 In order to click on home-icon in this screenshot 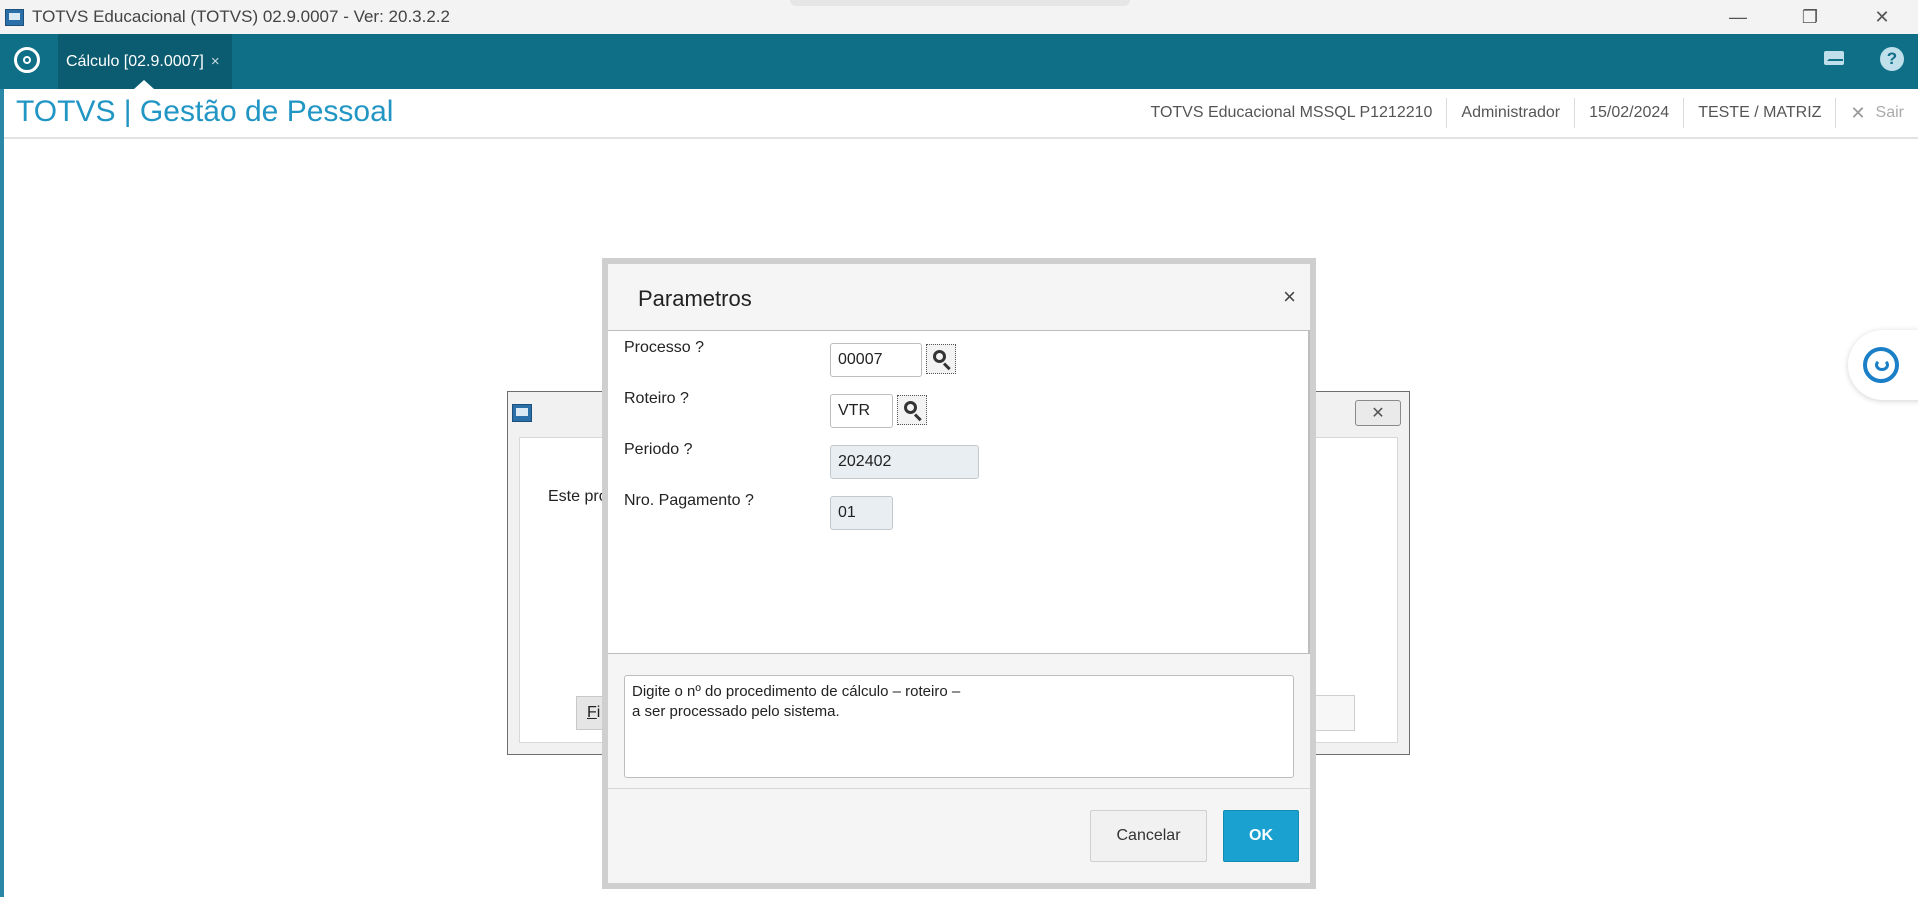, I will do `click(27, 60)`.